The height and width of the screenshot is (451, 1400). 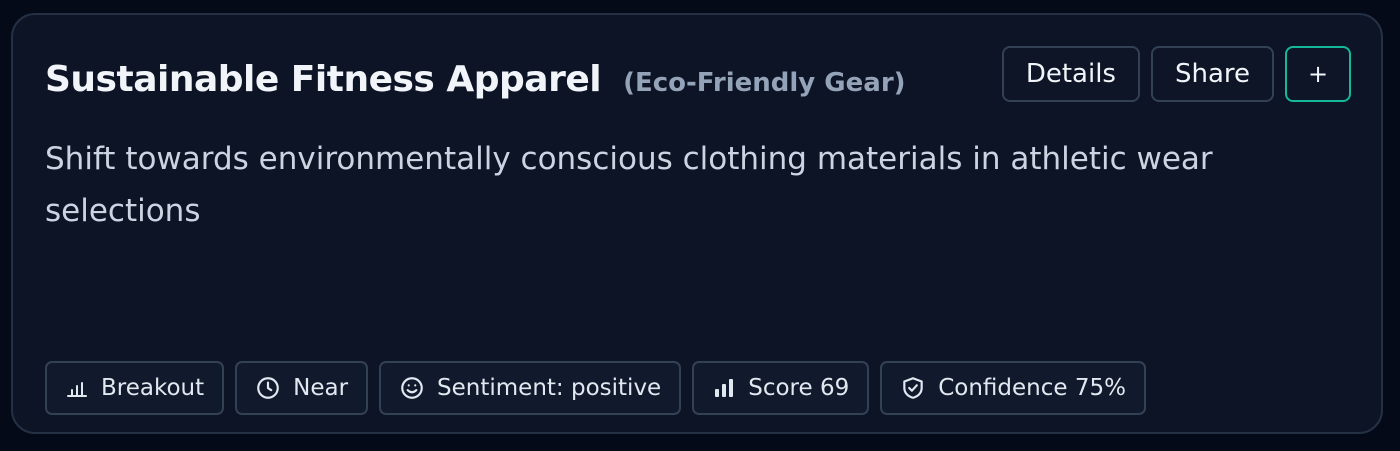 I want to click on clock-icon, so click(x=268, y=388).